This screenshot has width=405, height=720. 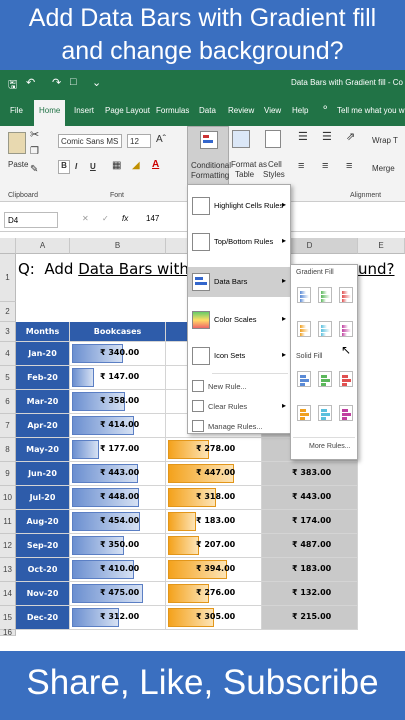 I want to click on undo-icon: ↶, so click(x=30, y=82).